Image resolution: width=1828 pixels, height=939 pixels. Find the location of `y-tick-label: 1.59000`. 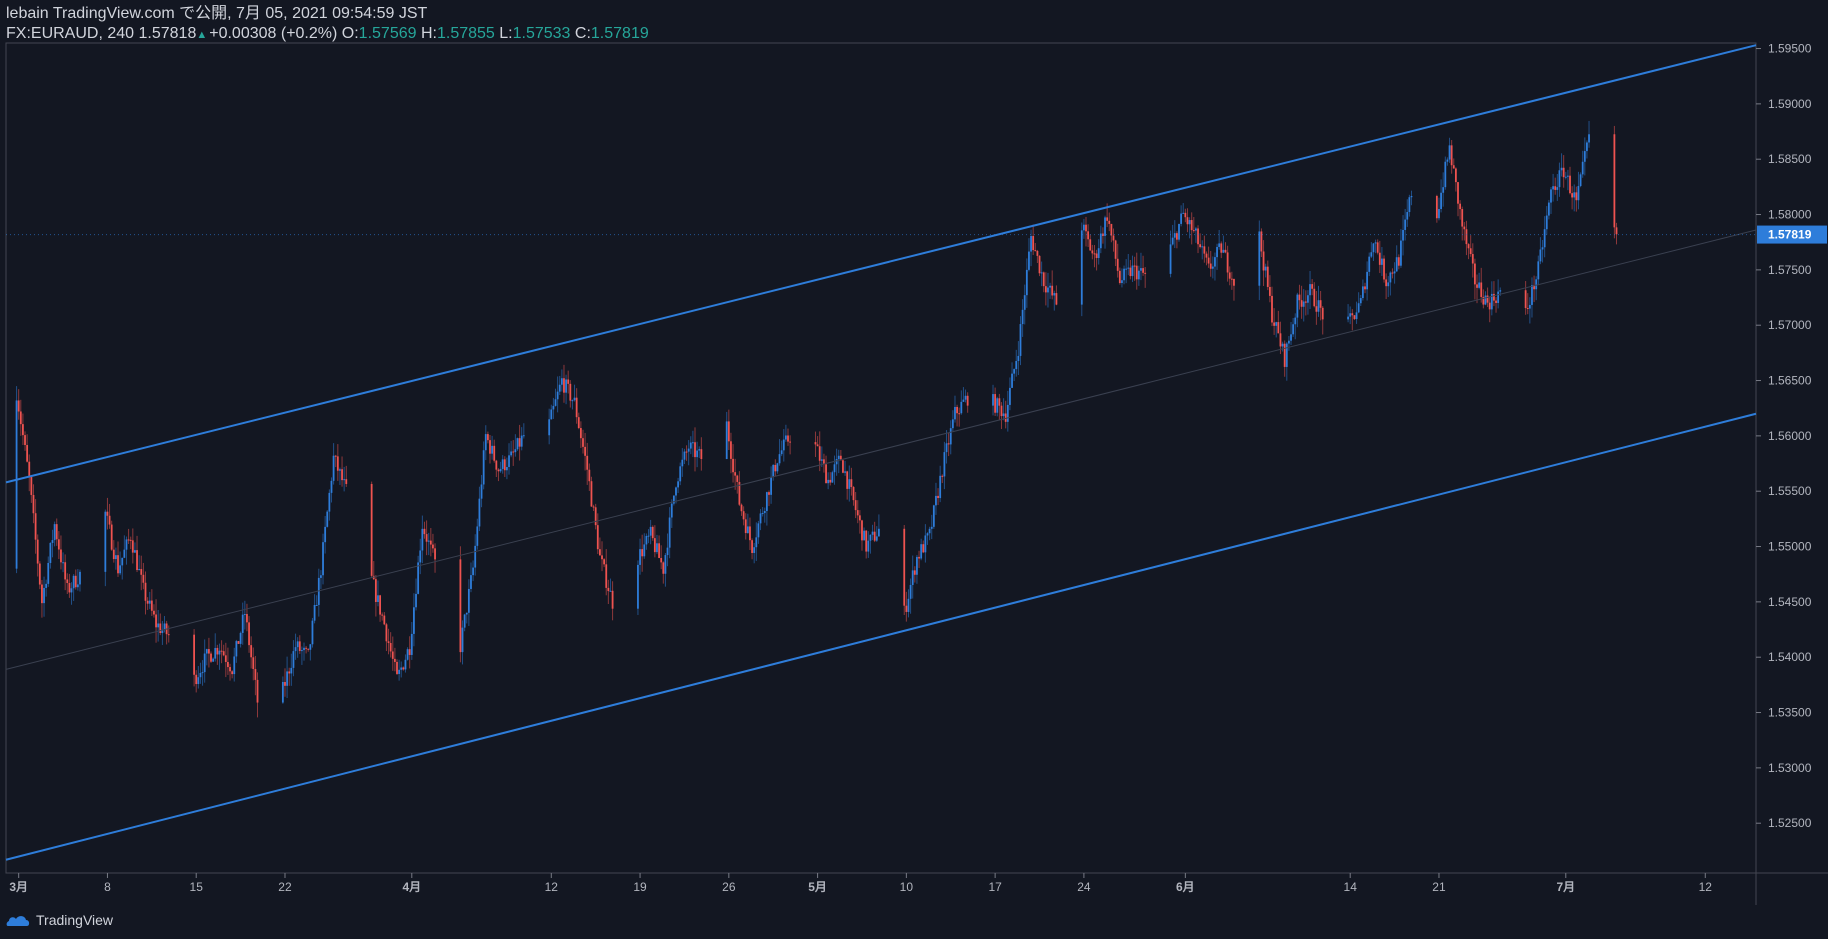

y-tick-label: 1.59000 is located at coordinates (1790, 104).